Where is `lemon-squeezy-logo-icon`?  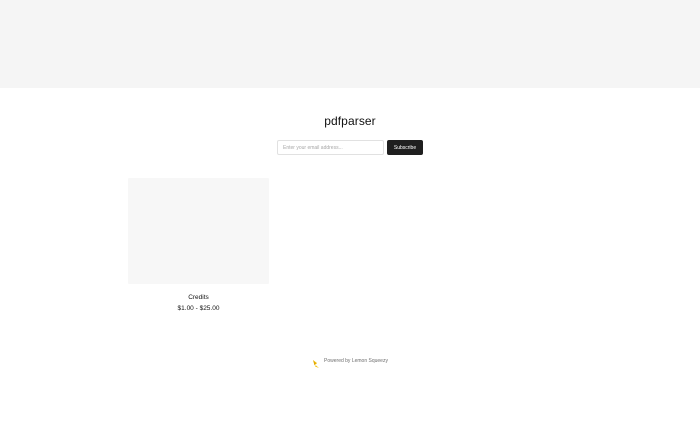
lemon-squeezy-logo-icon is located at coordinates (316, 362).